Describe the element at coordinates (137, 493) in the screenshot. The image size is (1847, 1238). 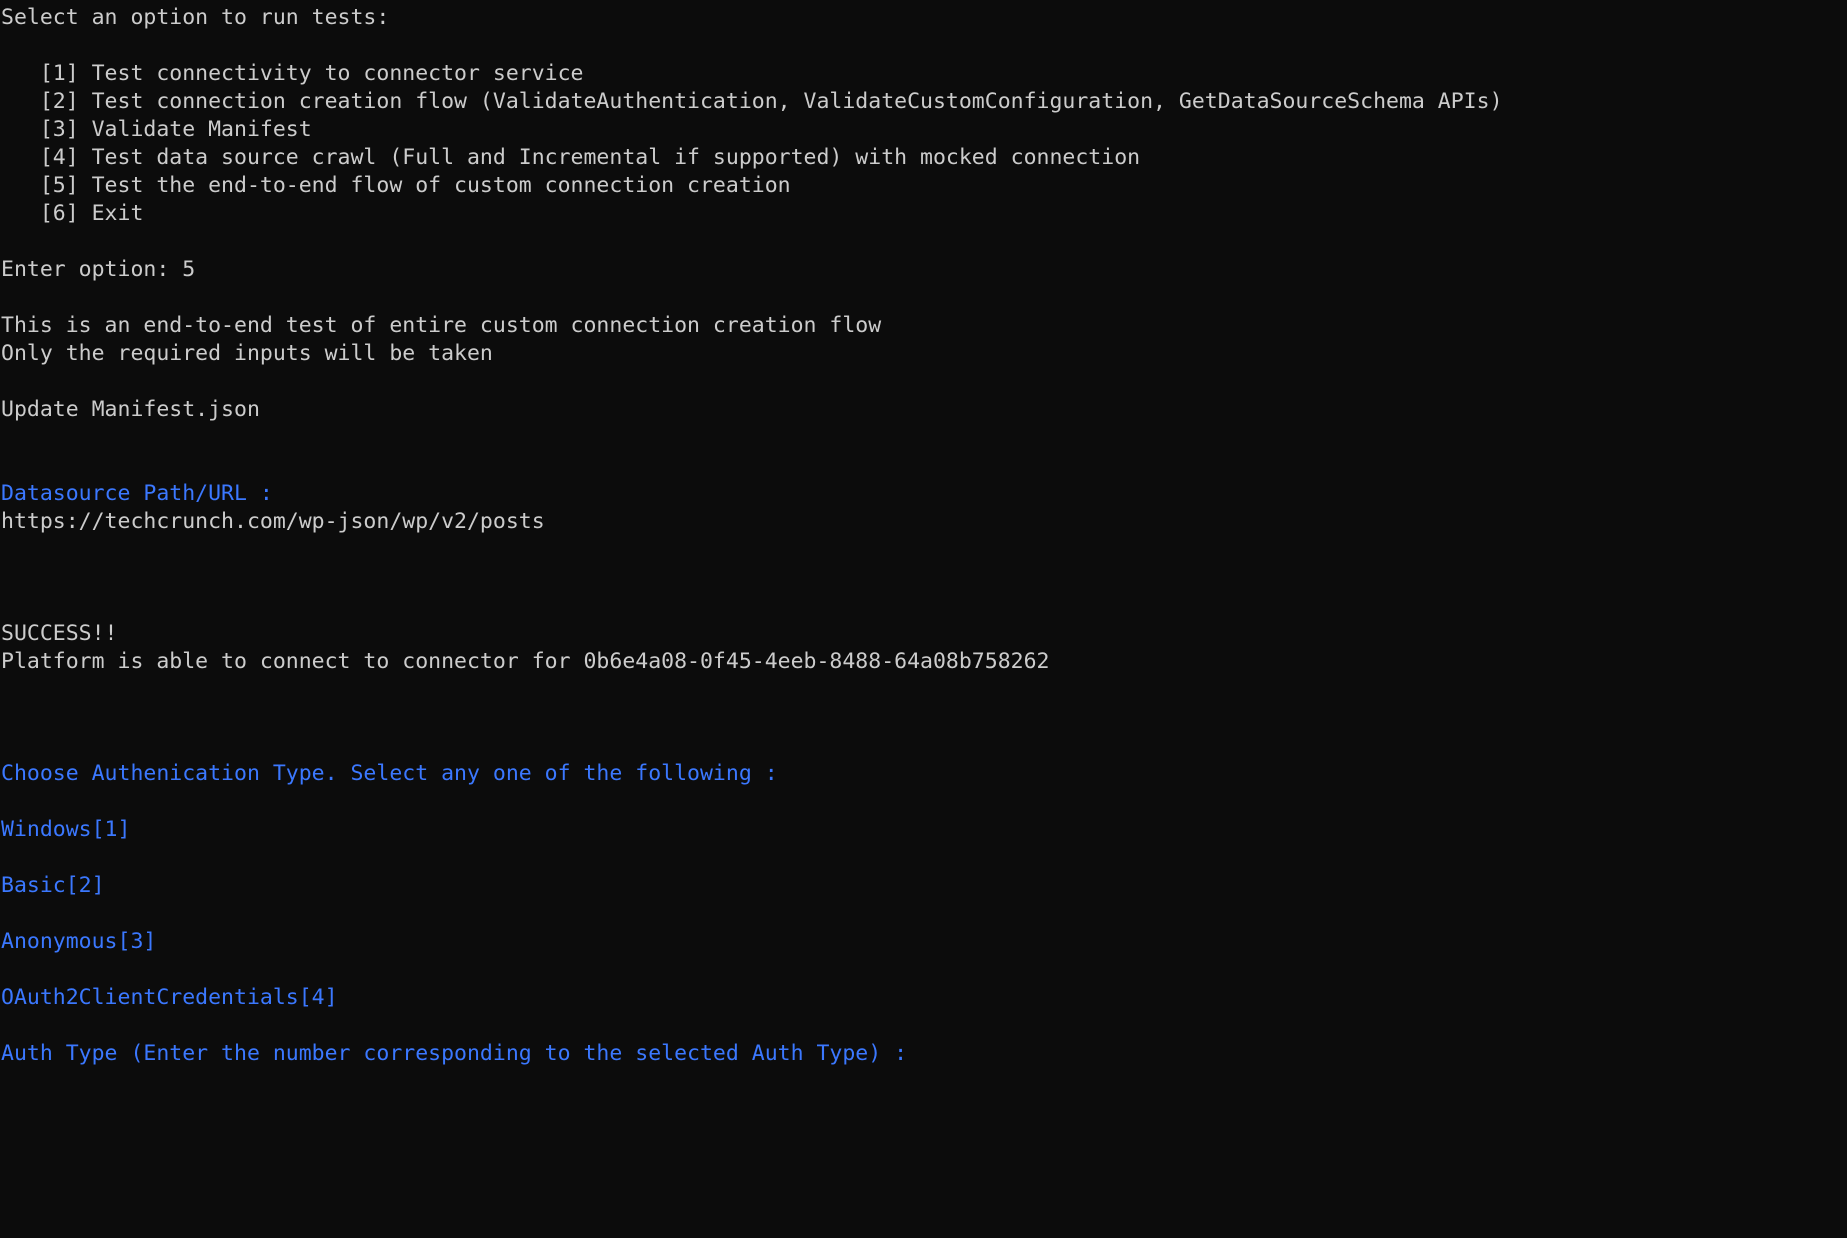
I see `terminal-line: Datasource Path/URL :` at that location.